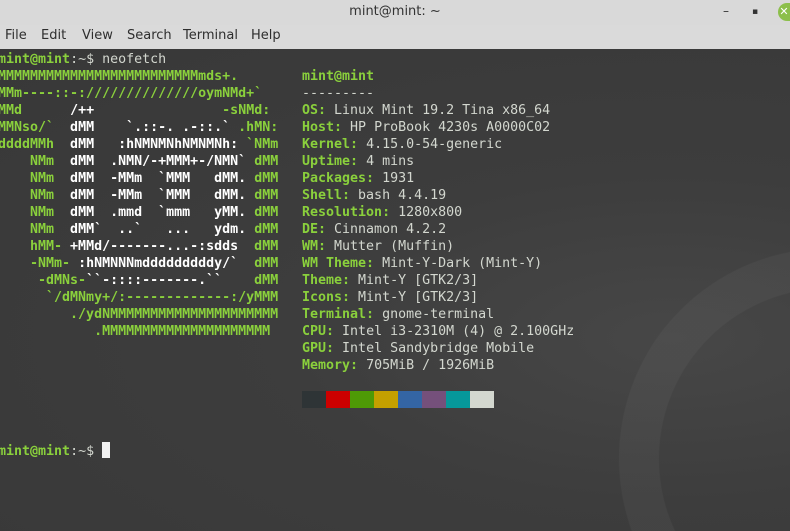 This screenshot has height=531, width=790. What do you see at coordinates (326, 144) in the screenshot?
I see `info-label-kernel: Kernel` at bounding box center [326, 144].